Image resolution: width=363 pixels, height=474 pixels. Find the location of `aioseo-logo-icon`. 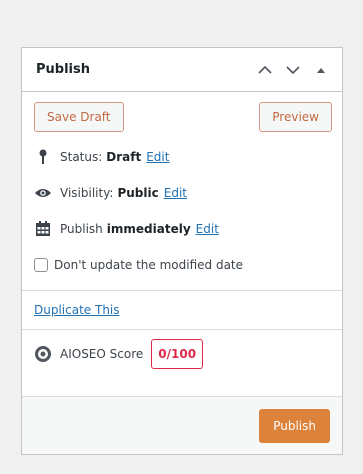

aioseo-logo-icon is located at coordinates (43, 354).